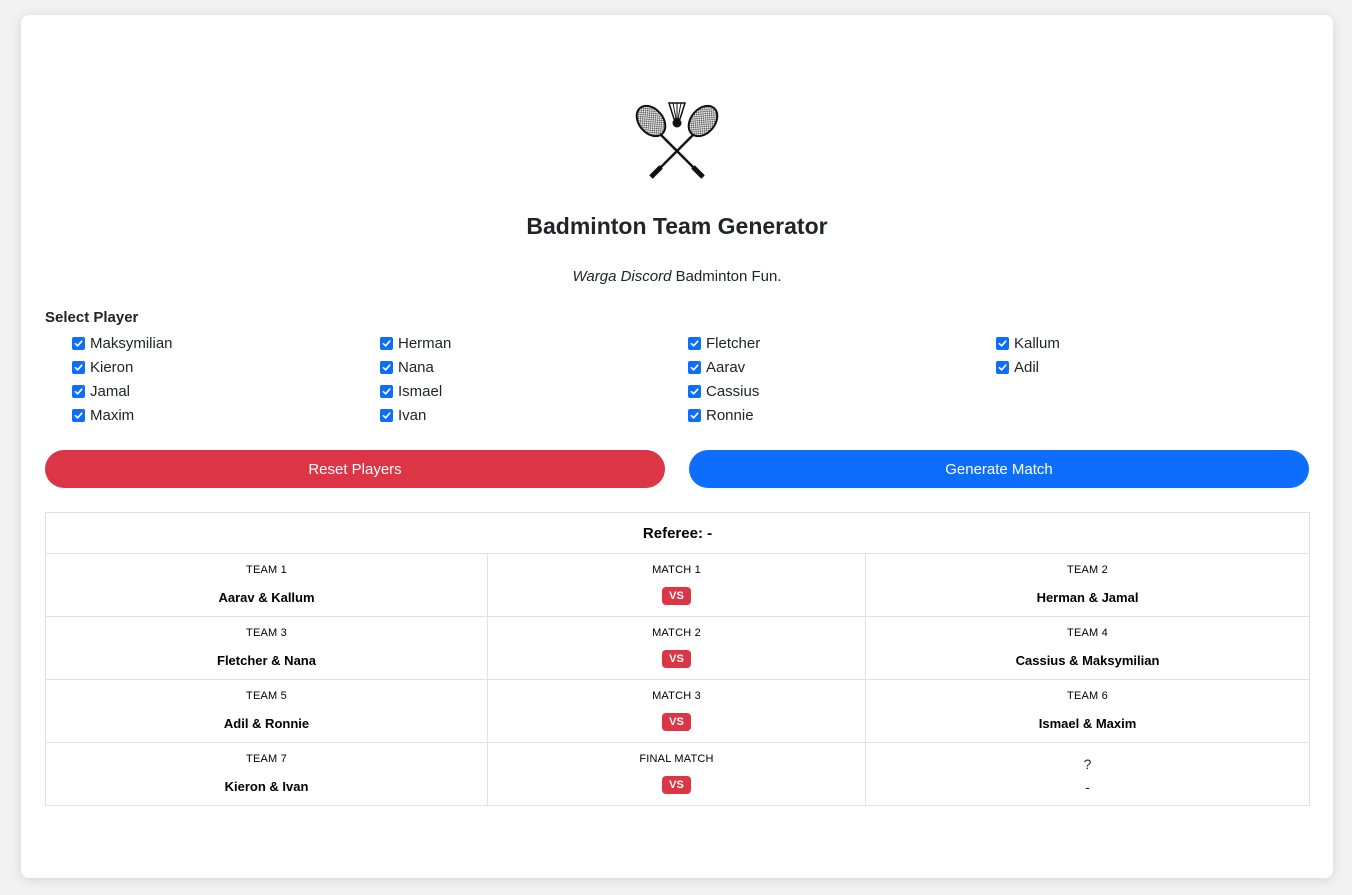  Describe the element at coordinates (676, 759) in the screenshot. I see `match-label: FINAL MATCH` at that location.